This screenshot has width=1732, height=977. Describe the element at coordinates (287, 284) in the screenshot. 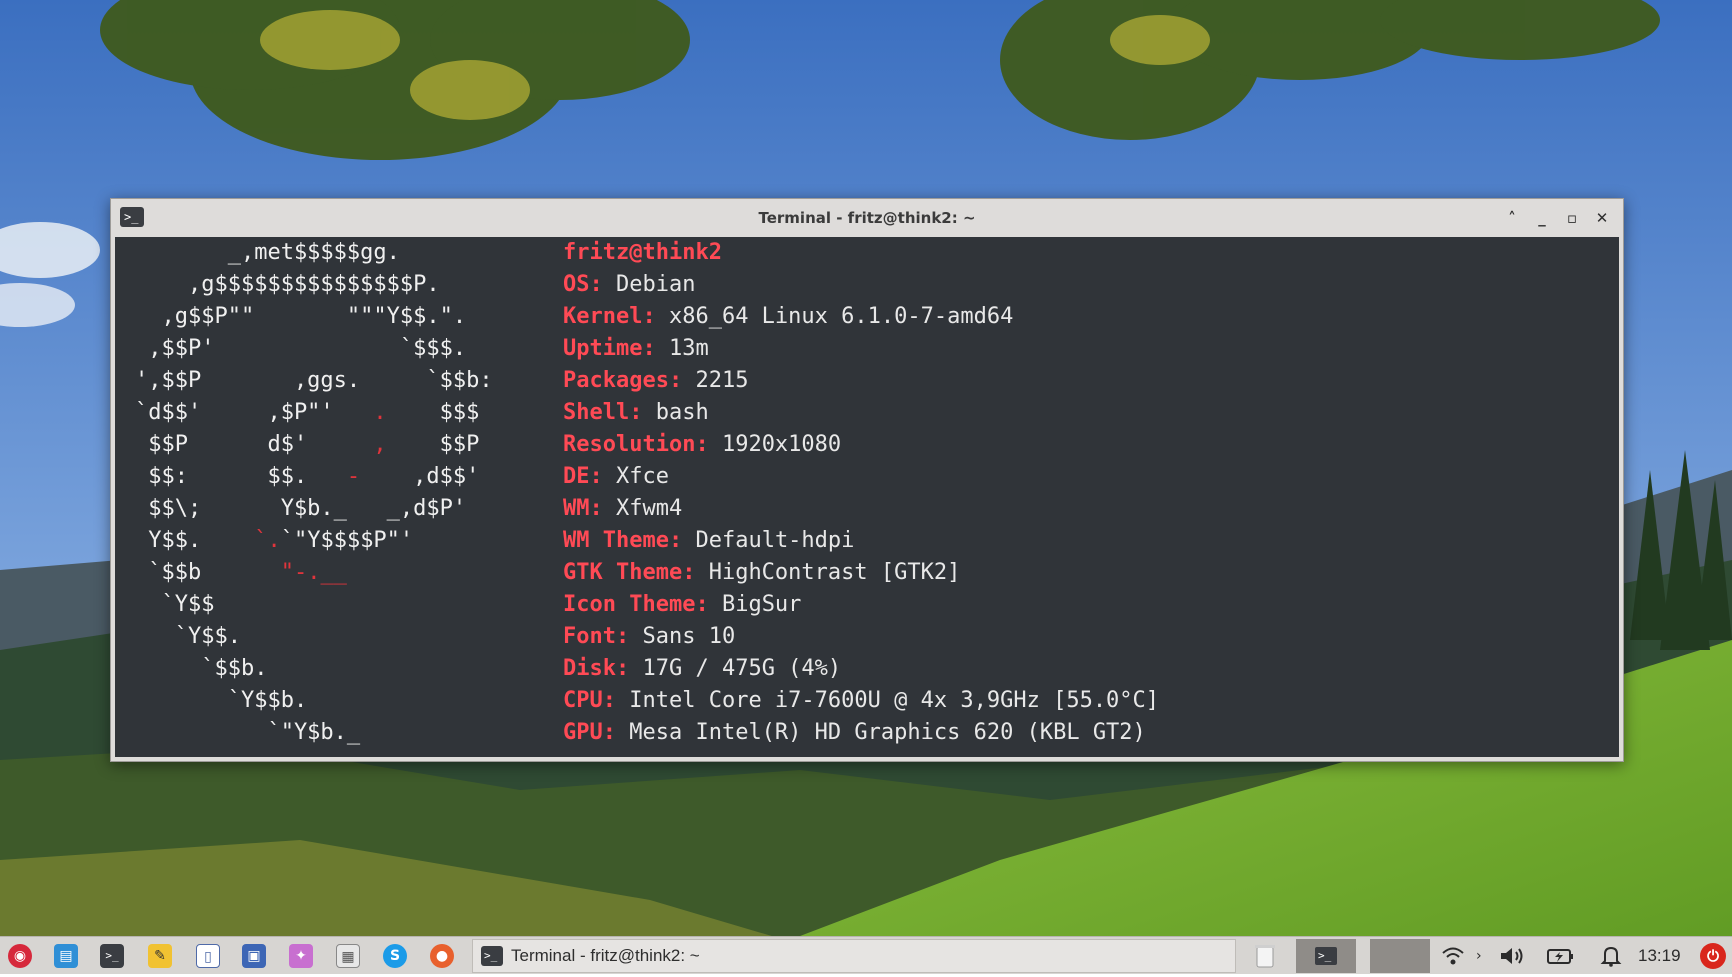

I see `ascii-line: ,g$$$$$$$$$$$$$$$P.` at that location.